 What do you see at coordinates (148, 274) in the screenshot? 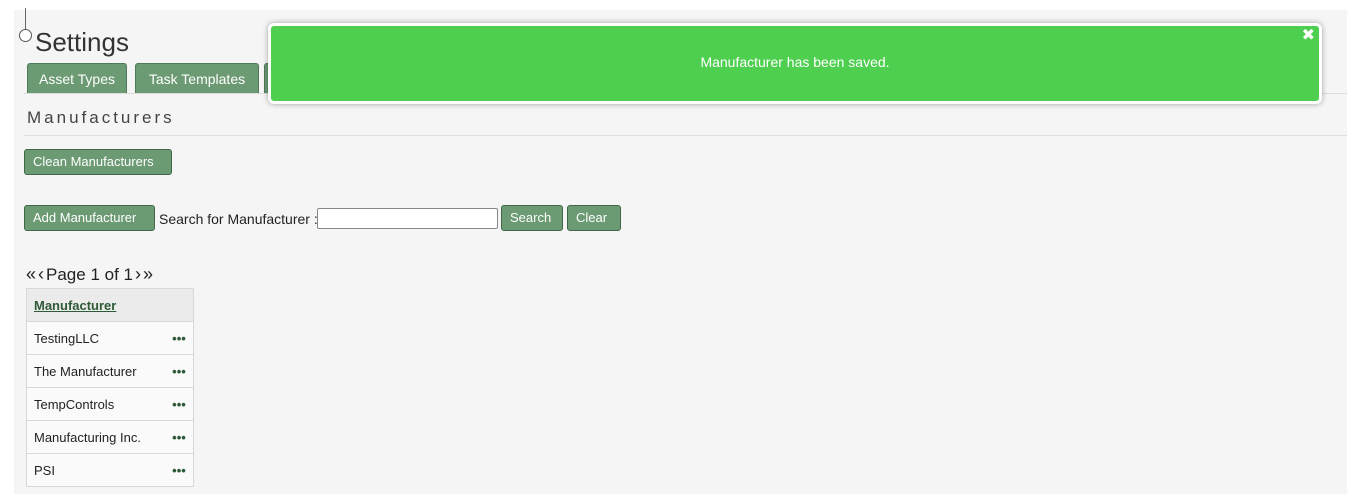
I see `last-page-icon: »` at bounding box center [148, 274].